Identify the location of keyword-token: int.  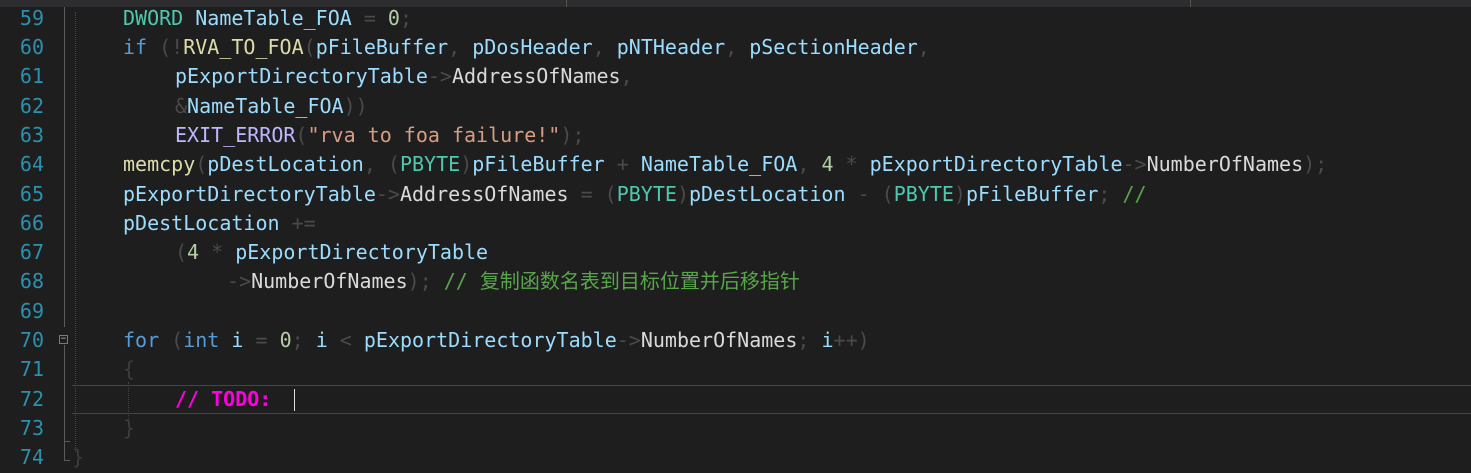
(201, 340).